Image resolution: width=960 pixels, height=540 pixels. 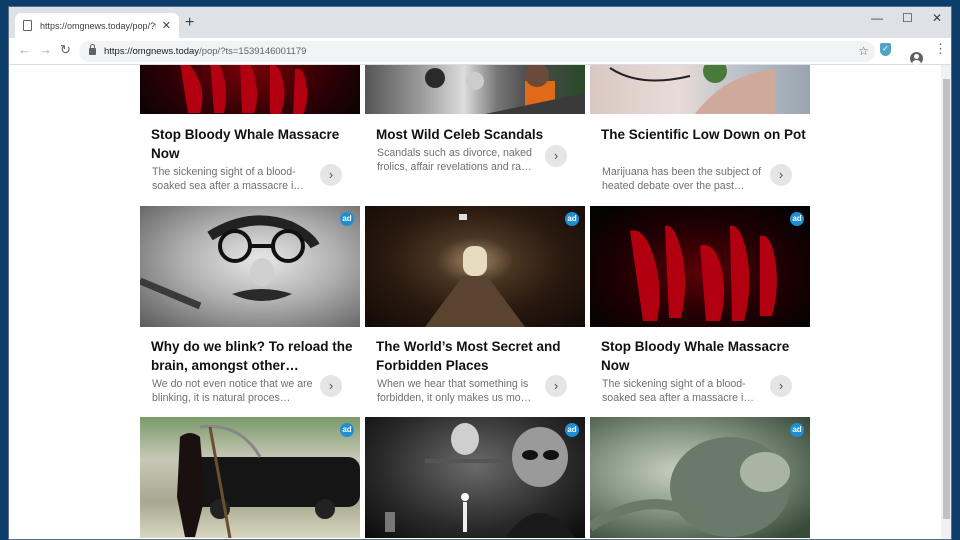 I want to click on url-path: /pop/?ts=1539146001179, so click(x=253, y=51).